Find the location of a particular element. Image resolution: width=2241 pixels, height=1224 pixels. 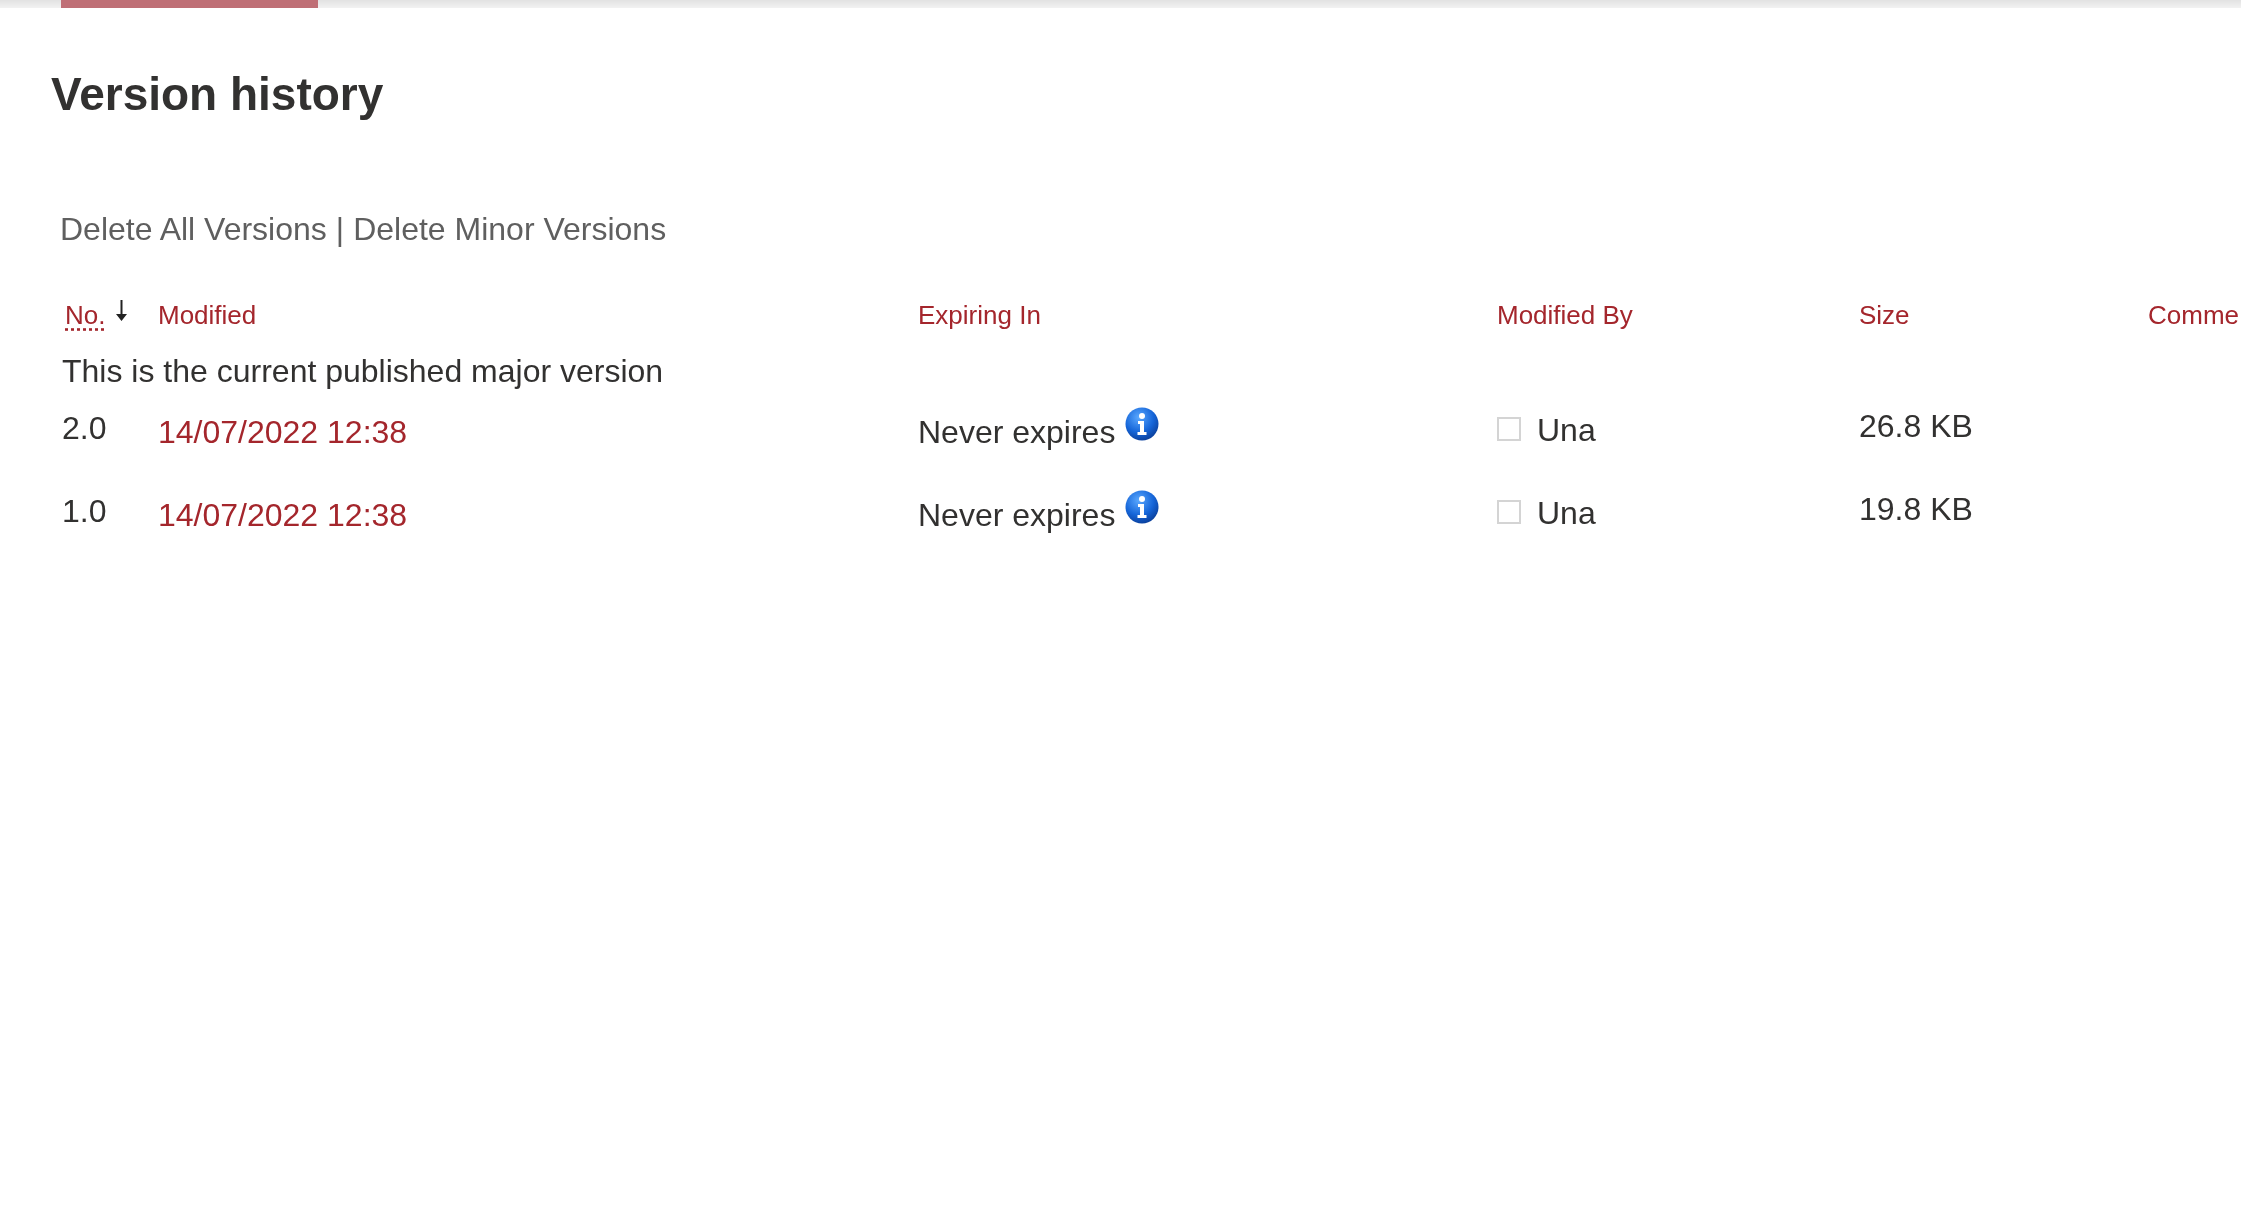

column-header: Size is located at coordinates (1884, 315).